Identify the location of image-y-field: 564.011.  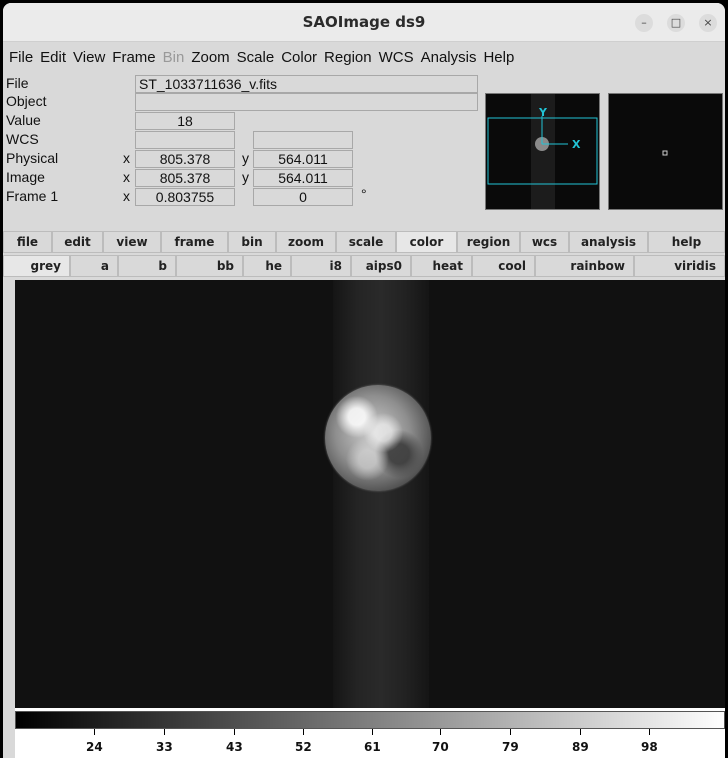
(303, 178).